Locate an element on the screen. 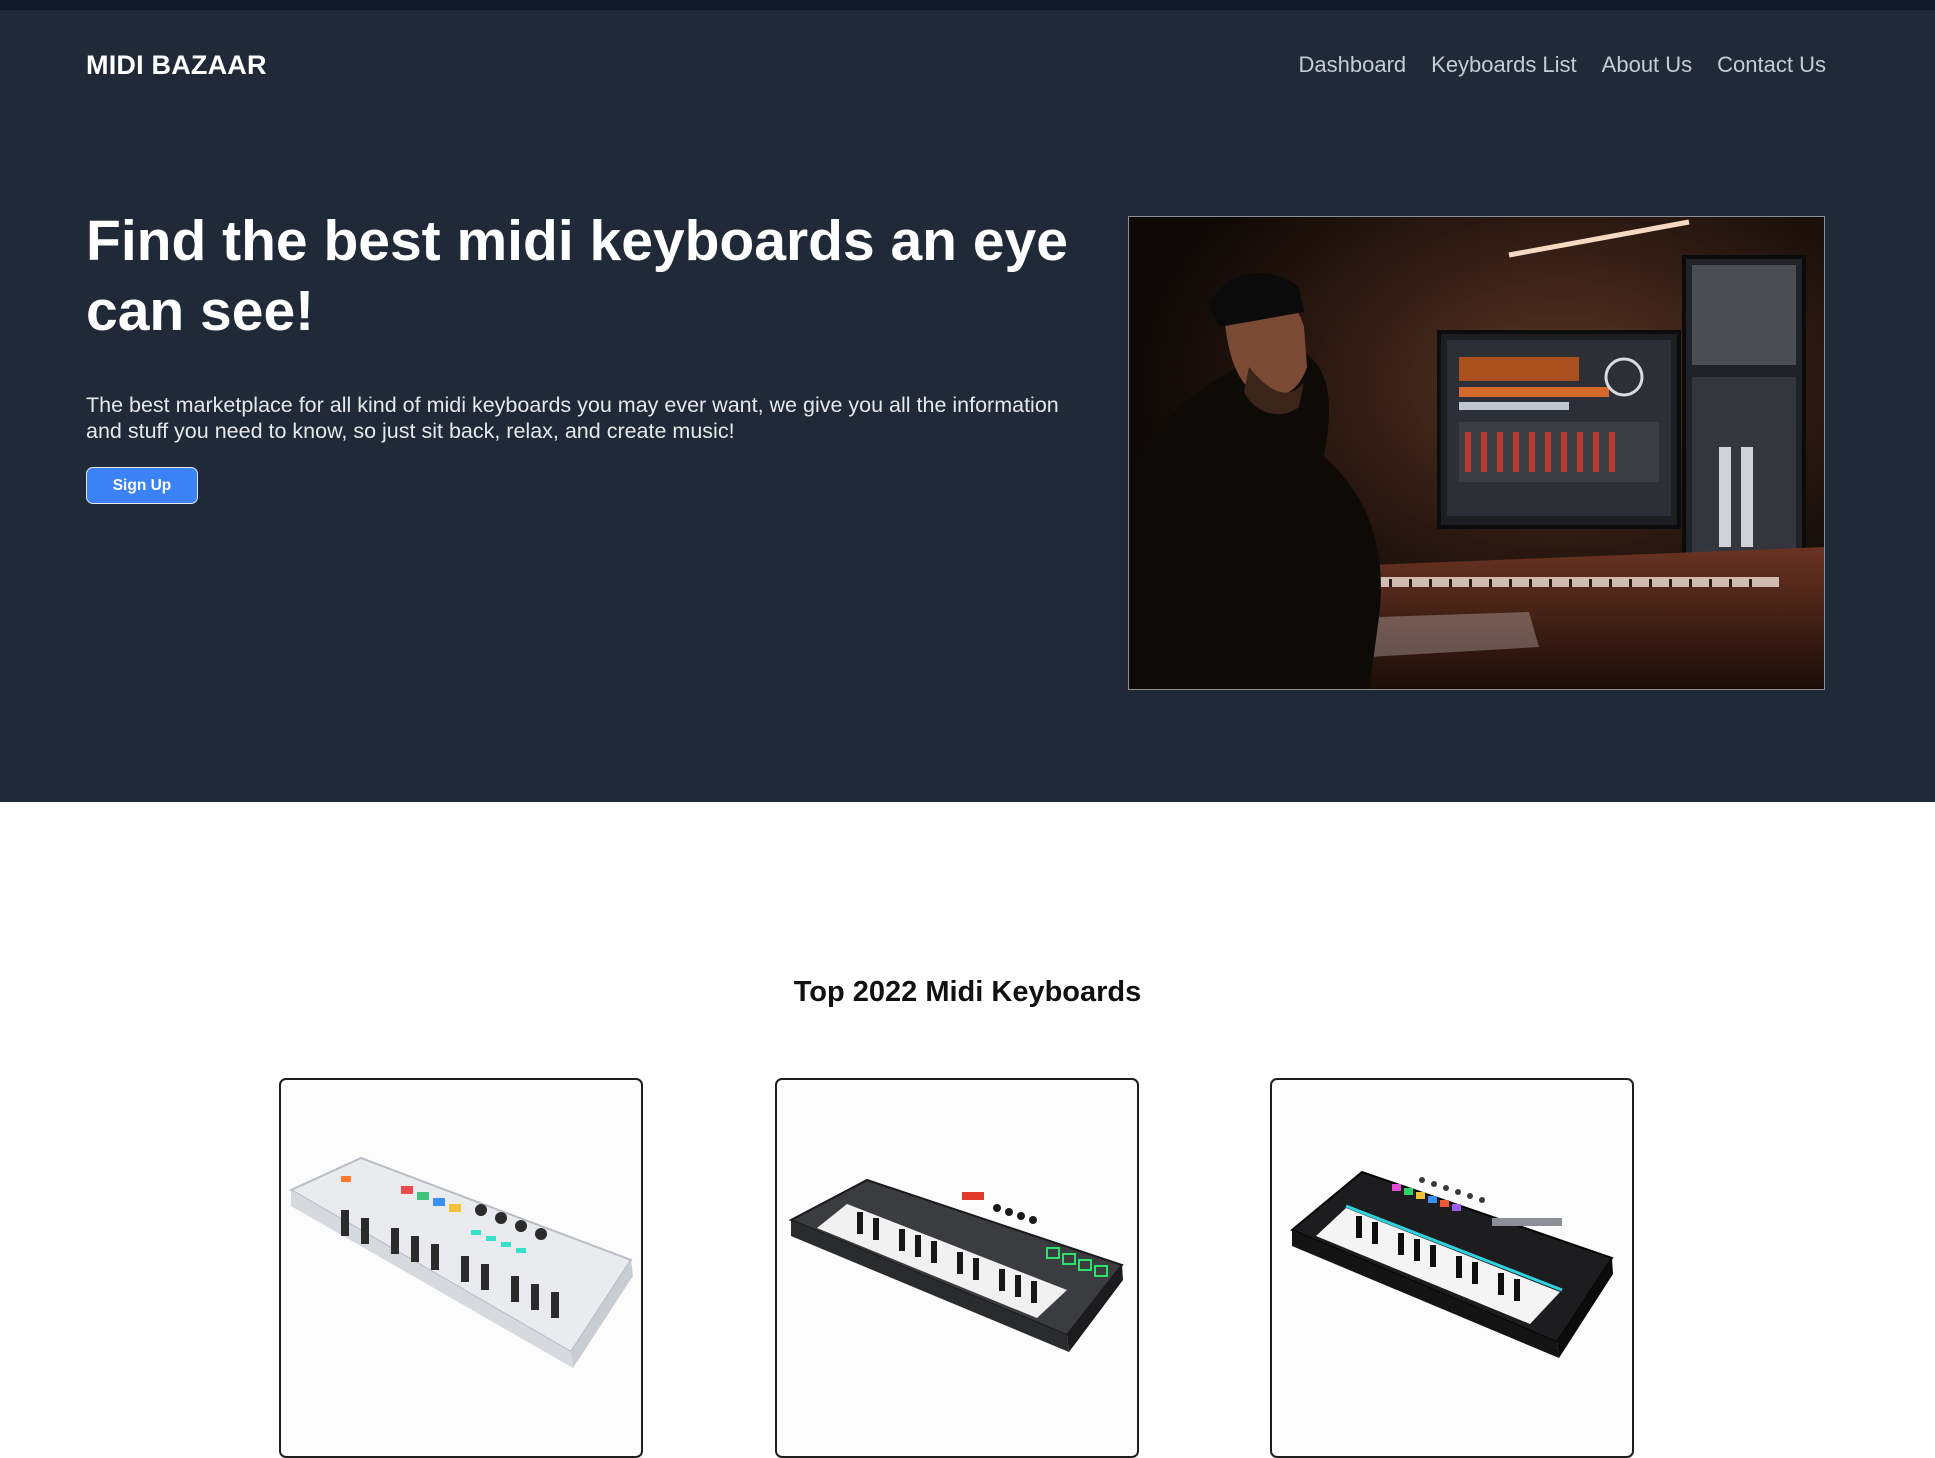 The width and height of the screenshot is (1935, 1458). nav-about-us: About Us is located at coordinates (1647, 65).